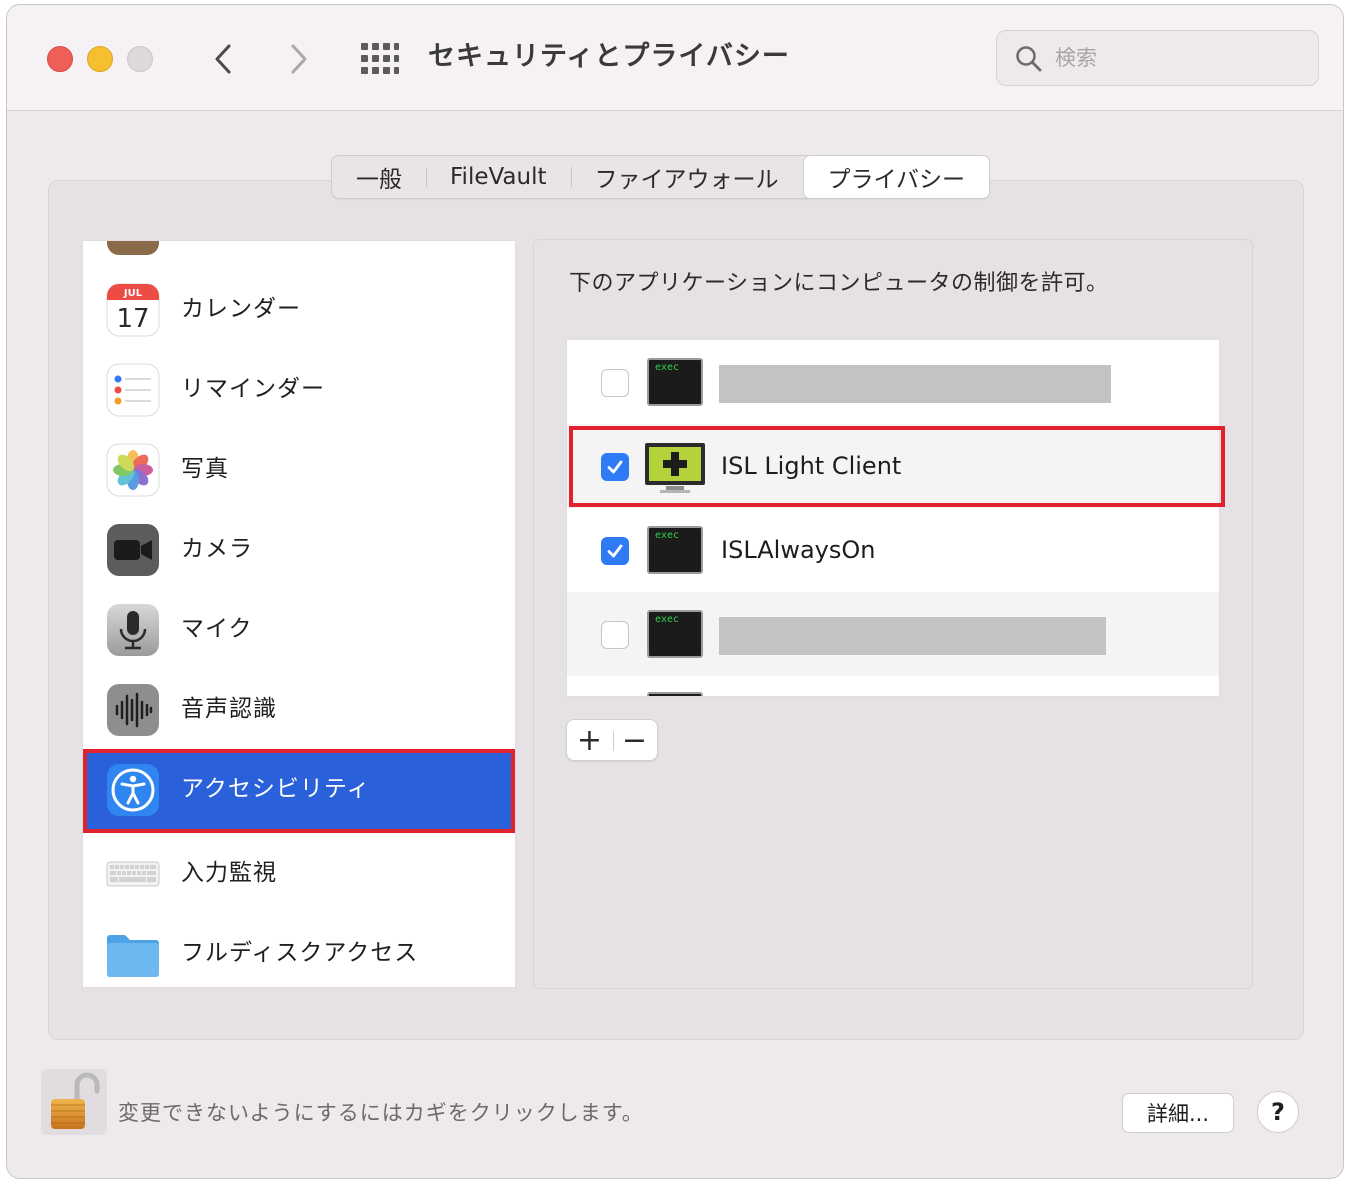  What do you see at coordinates (893, 550) in the screenshot?
I see `app-row: exec ISLAlwaysOn` at bounding box center [893, 550].